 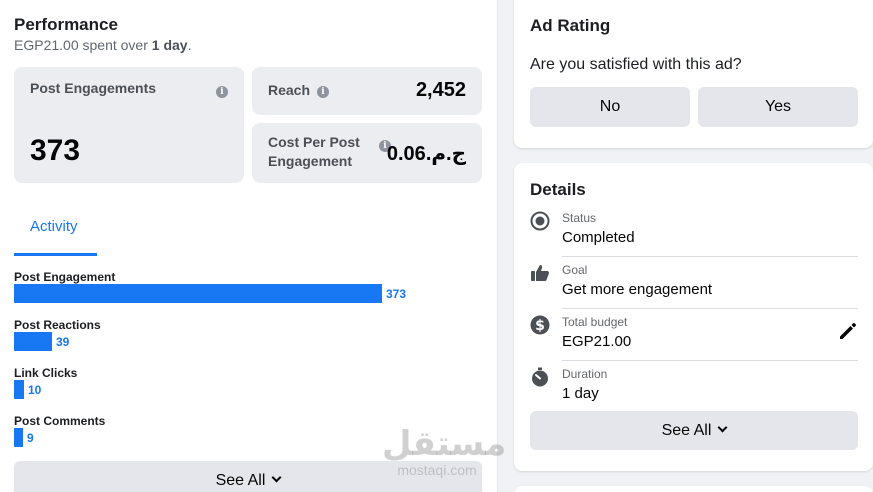 What do you see at coordinates (570, 25) in the screenshot?
I see `ad-rating-title: Ad Rating` at bounding box center [570, 25].